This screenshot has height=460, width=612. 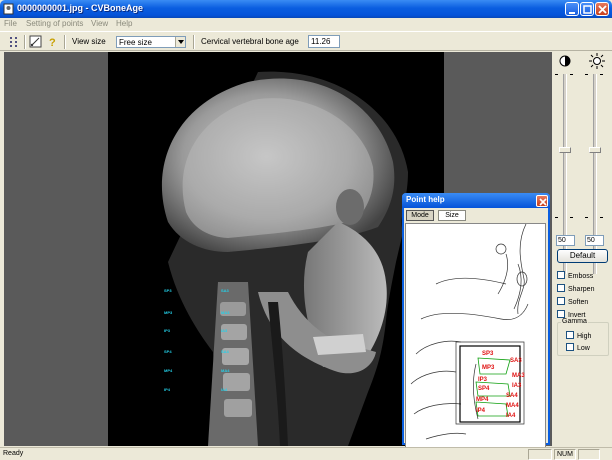 I want to click on menu-help: Help, so click(x=124, y=23).